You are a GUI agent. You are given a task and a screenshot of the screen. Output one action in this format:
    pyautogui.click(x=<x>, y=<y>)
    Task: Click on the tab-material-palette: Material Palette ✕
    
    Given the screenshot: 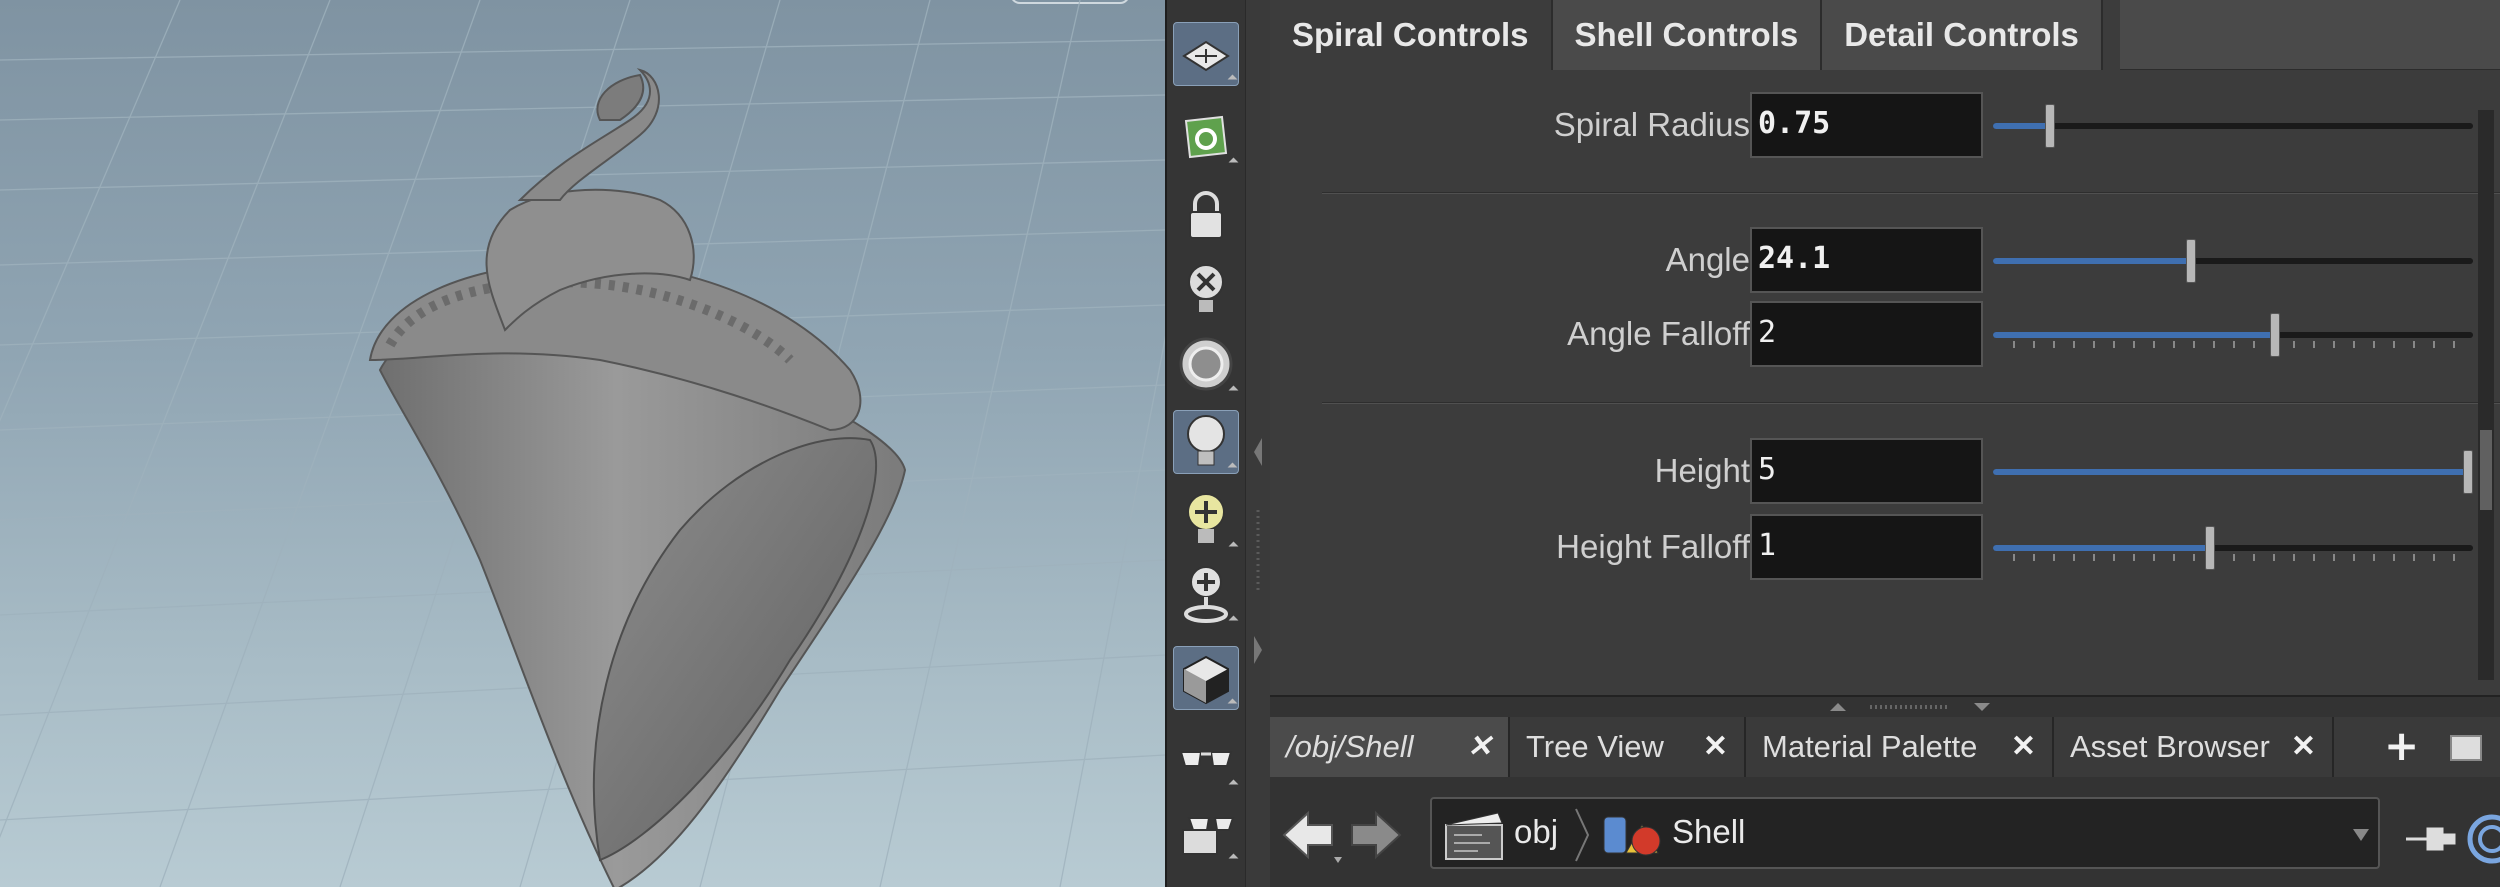 What is the action you would take?
    pyautogui.click(x=1900, y=747)
    